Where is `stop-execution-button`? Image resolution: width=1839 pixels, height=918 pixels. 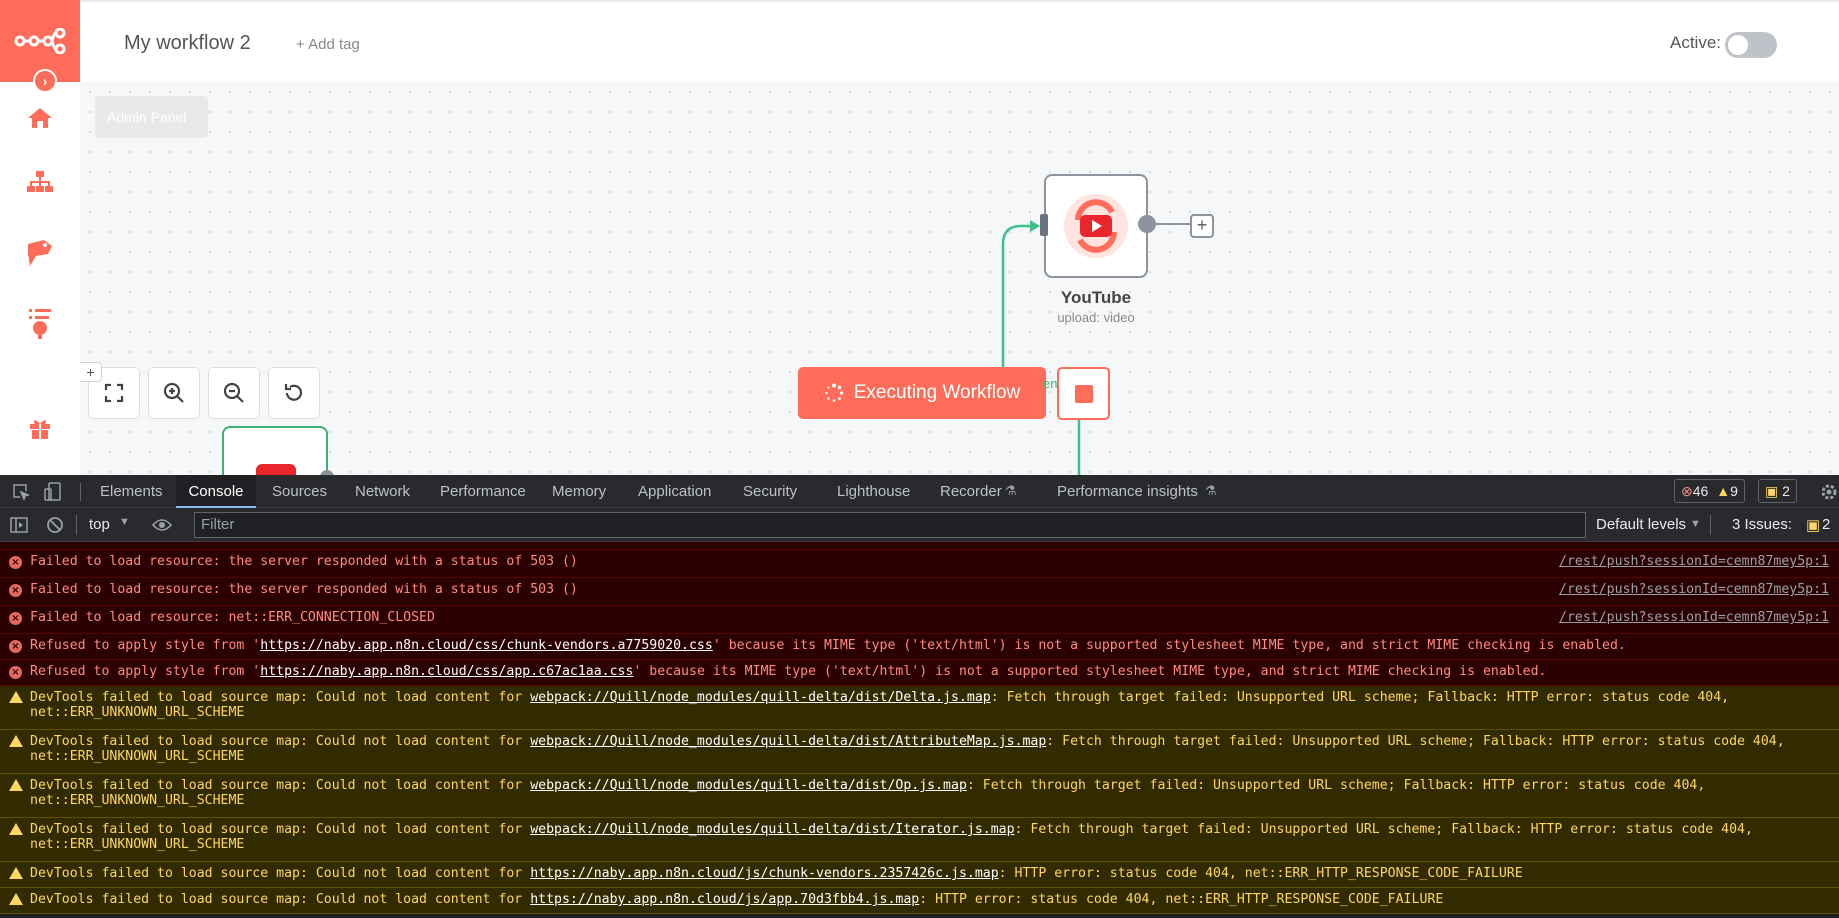 stop-execution-button is located at coordinates (1083, 393).